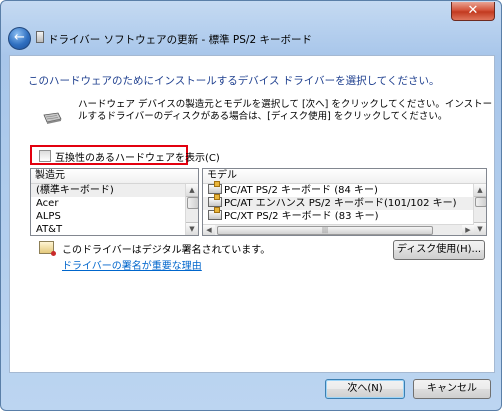 This screenshot has width=502, height=411. Describe the element at coordinates (40, 37) in the screenshot. I see `device-icon` at that location.